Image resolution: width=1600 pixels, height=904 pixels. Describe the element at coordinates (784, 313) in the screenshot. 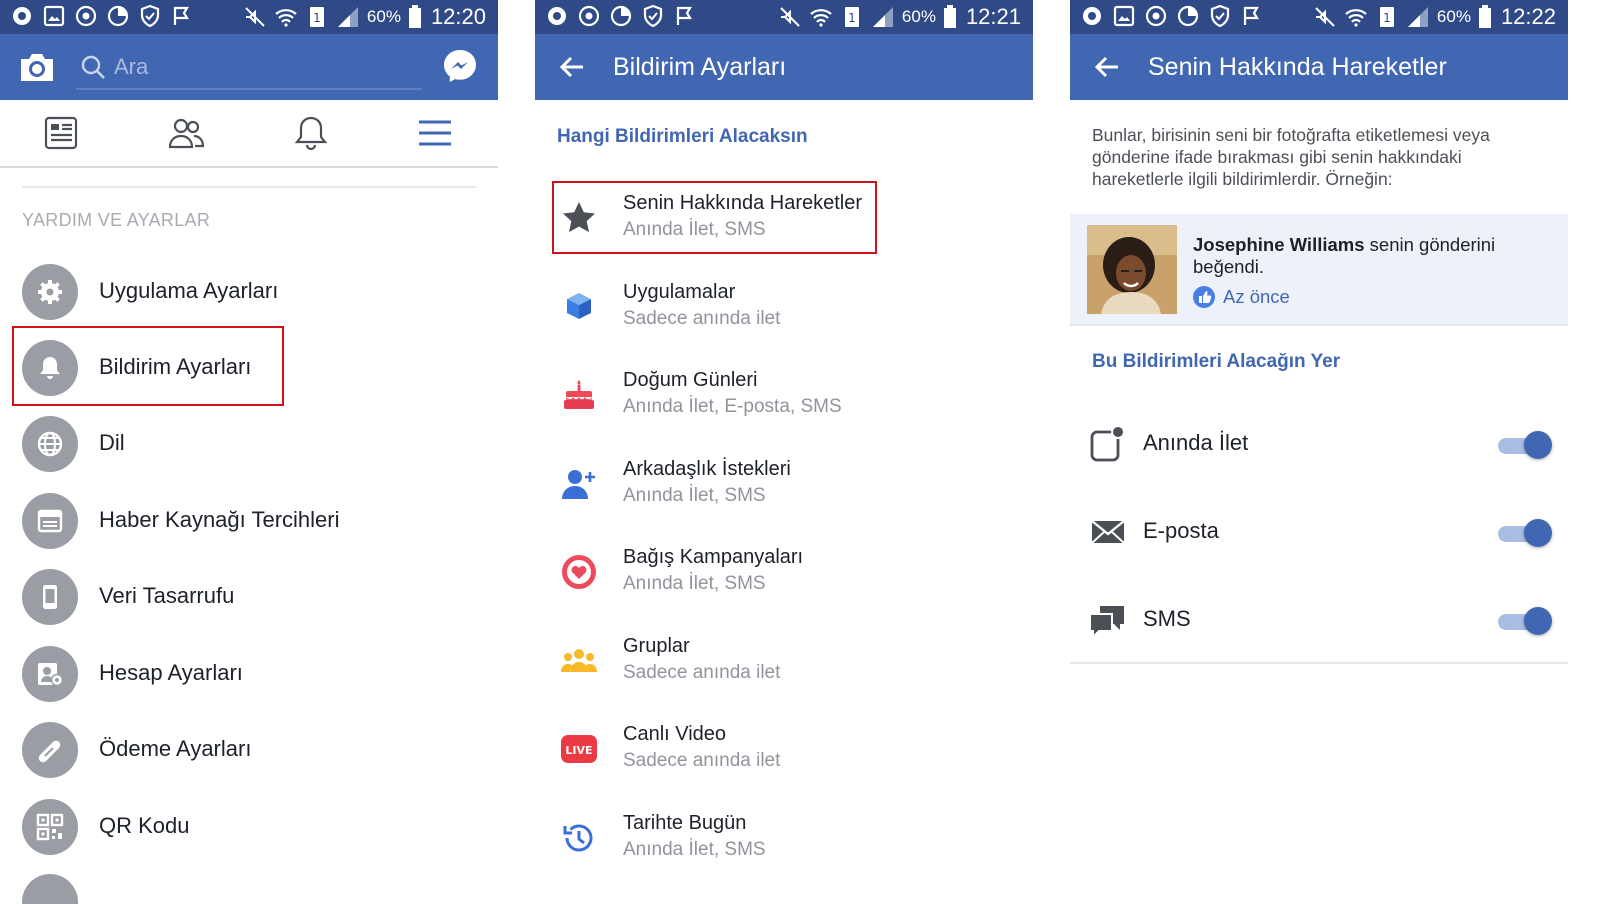

I see `notif-item-apps: Uygulamalar Sadece anında ilet` at that location.